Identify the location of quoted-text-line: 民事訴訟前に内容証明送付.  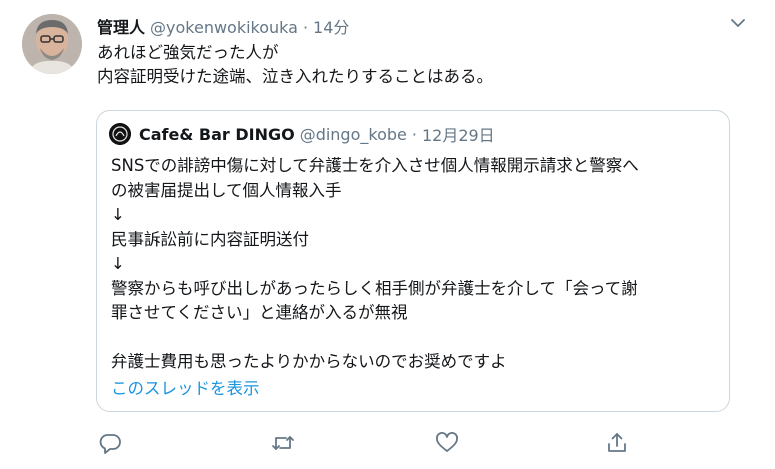
(210, 239).